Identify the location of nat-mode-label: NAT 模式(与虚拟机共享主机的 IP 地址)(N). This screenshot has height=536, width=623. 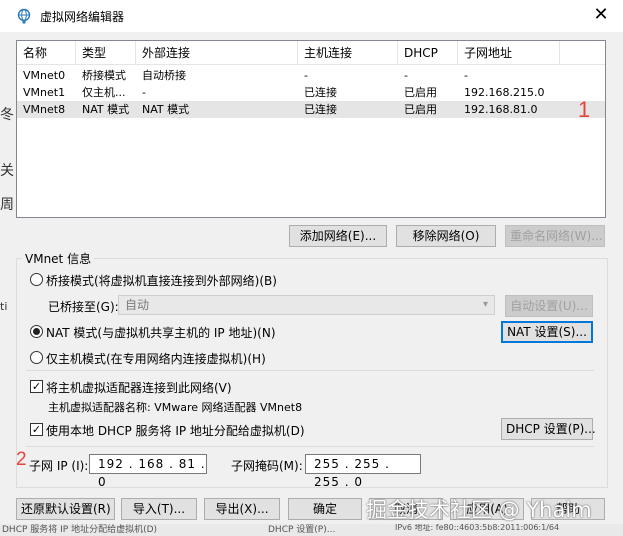
(161, 332).